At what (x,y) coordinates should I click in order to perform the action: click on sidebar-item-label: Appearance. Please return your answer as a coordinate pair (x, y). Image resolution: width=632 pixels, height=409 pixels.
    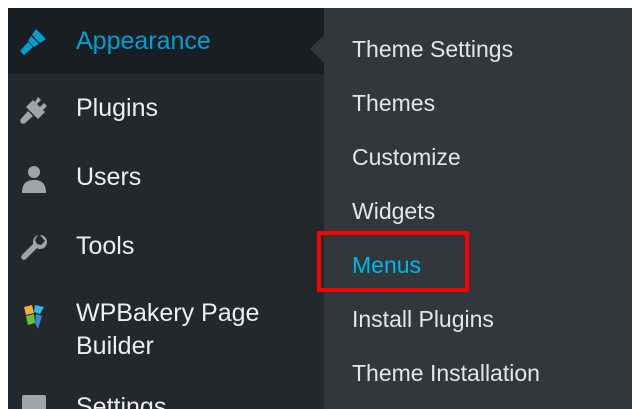
    Looking at the image, I should click on (143, 41).